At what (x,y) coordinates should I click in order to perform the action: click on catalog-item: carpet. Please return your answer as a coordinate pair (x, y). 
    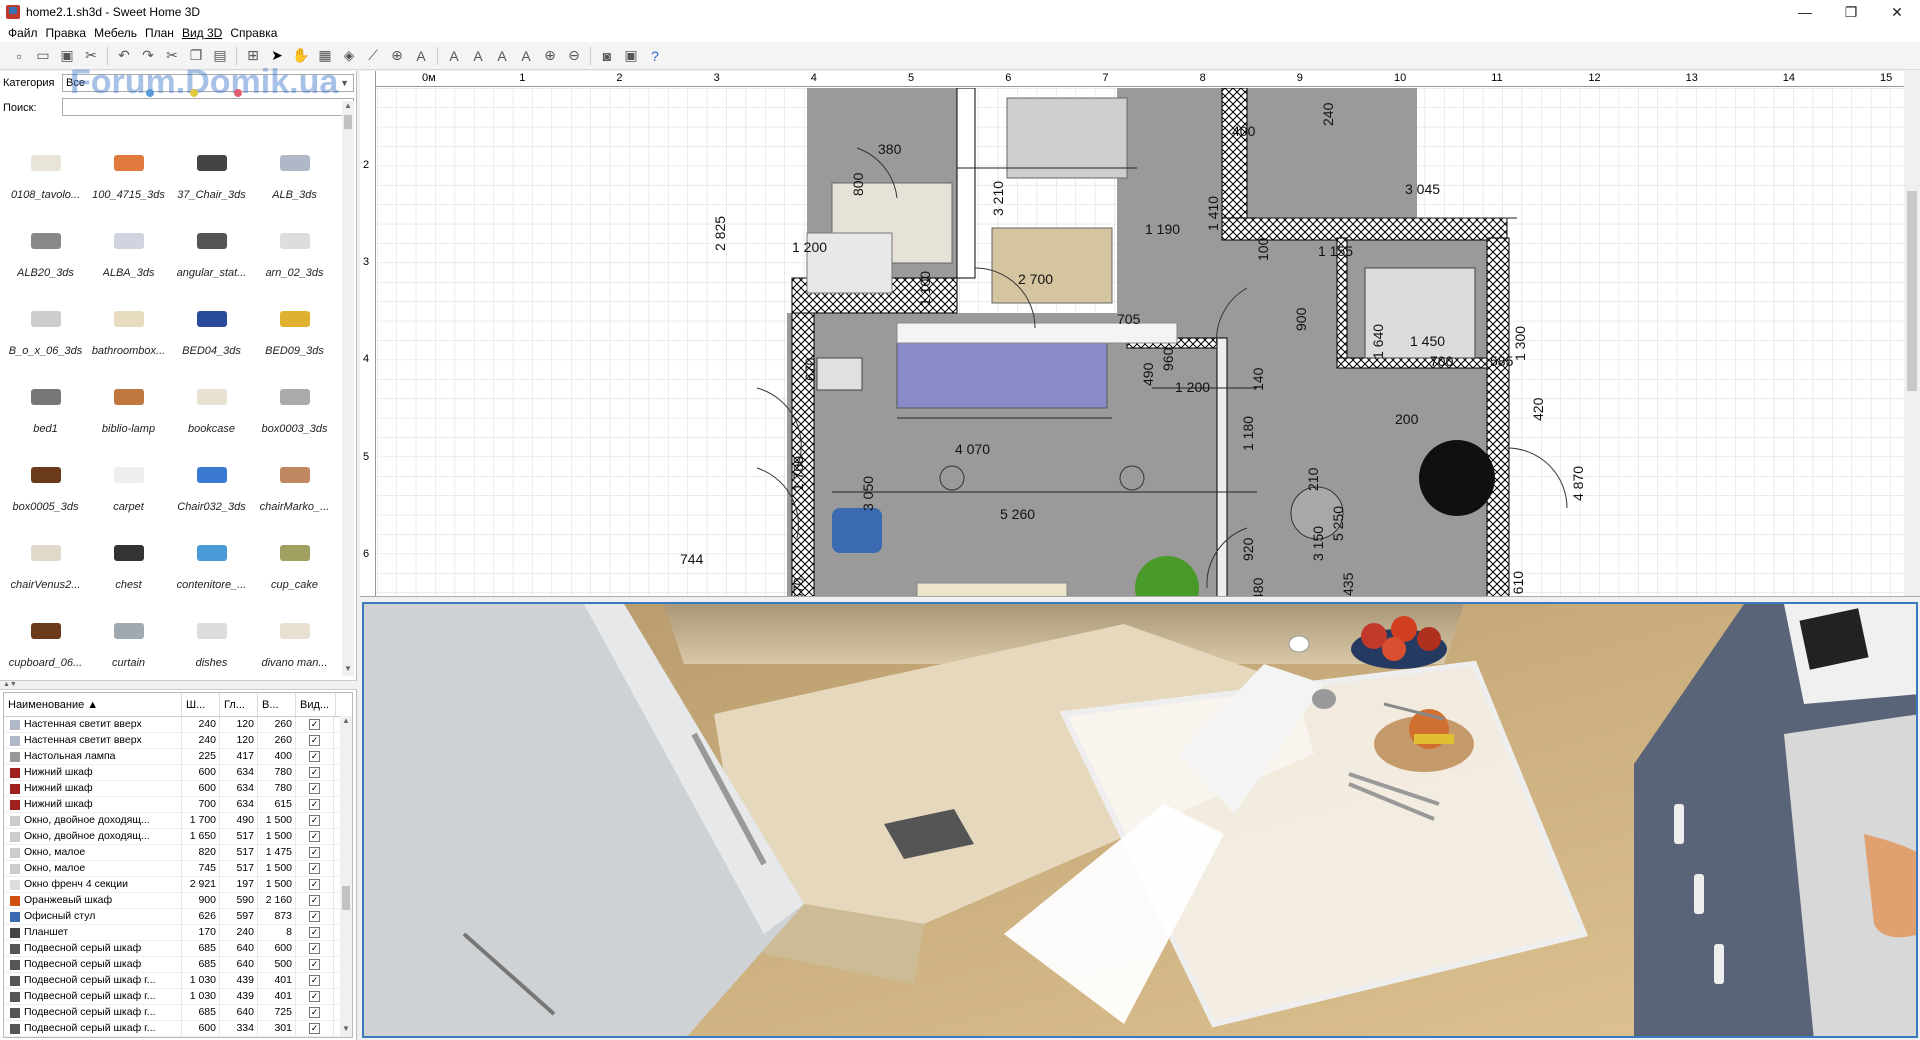
    Looking at the image, I should click on (128, 478).